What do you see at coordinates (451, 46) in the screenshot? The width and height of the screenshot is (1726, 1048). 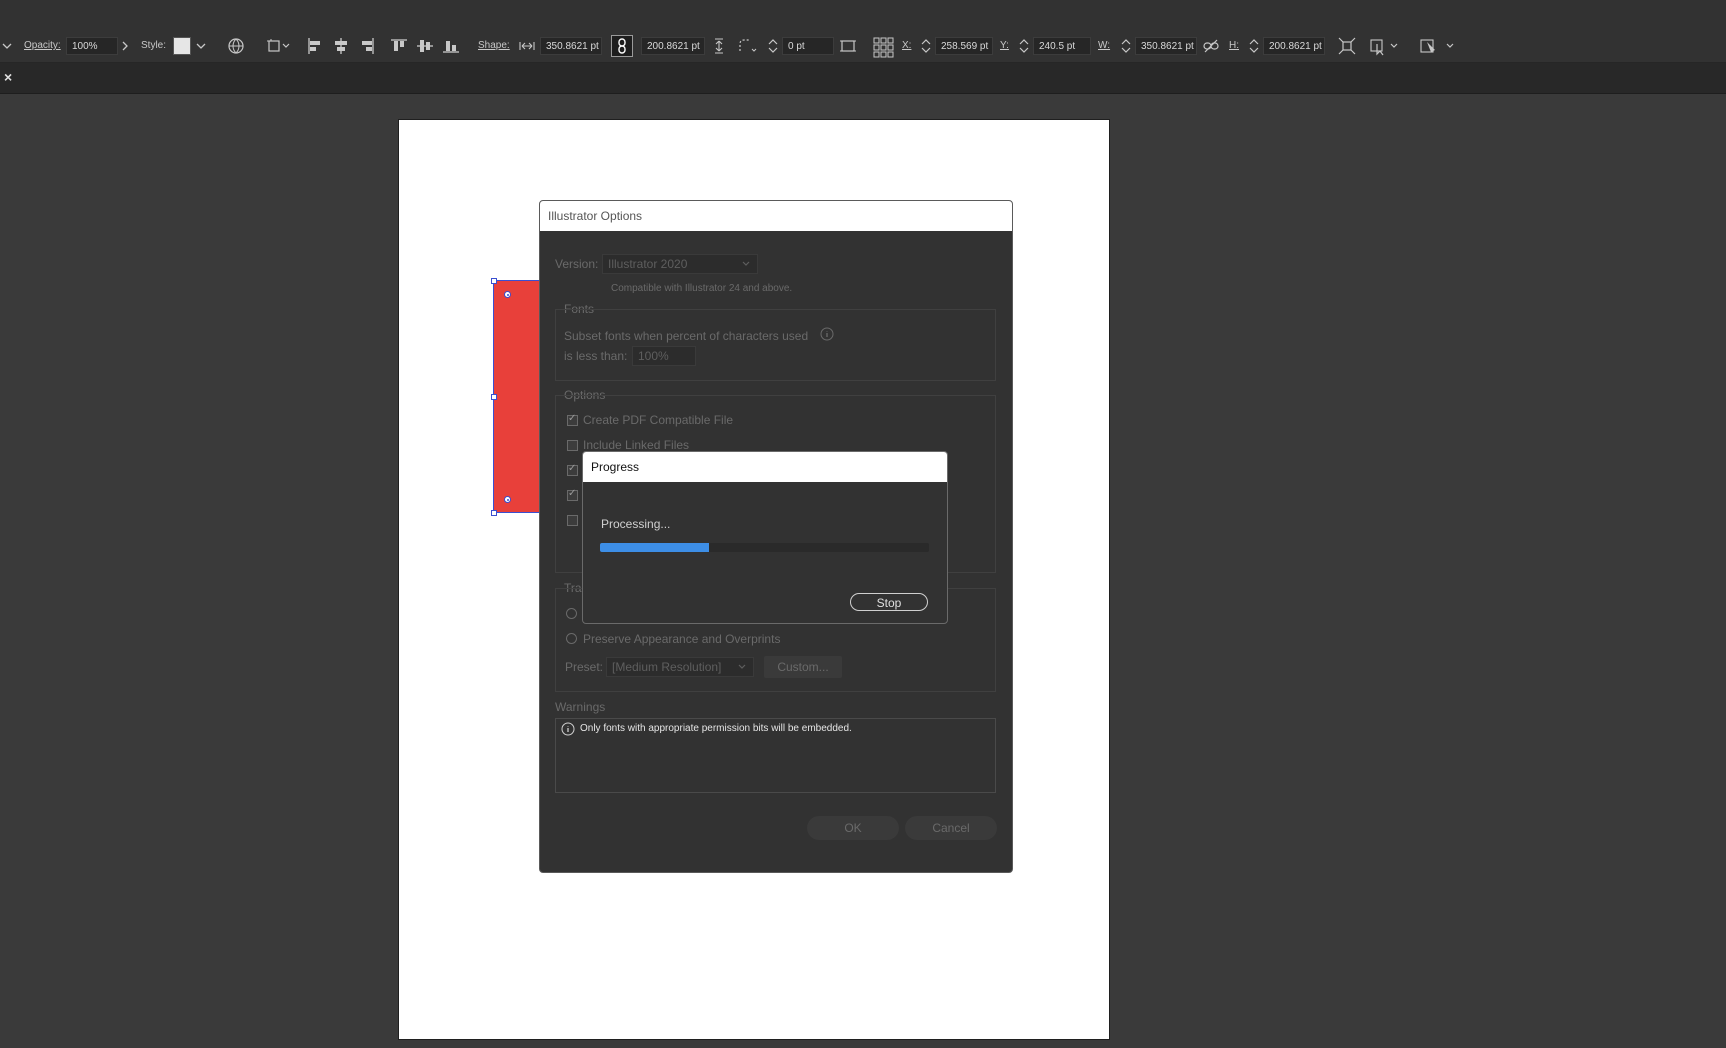 I see `align-bottom-icon` at bounding box center [451, 46].